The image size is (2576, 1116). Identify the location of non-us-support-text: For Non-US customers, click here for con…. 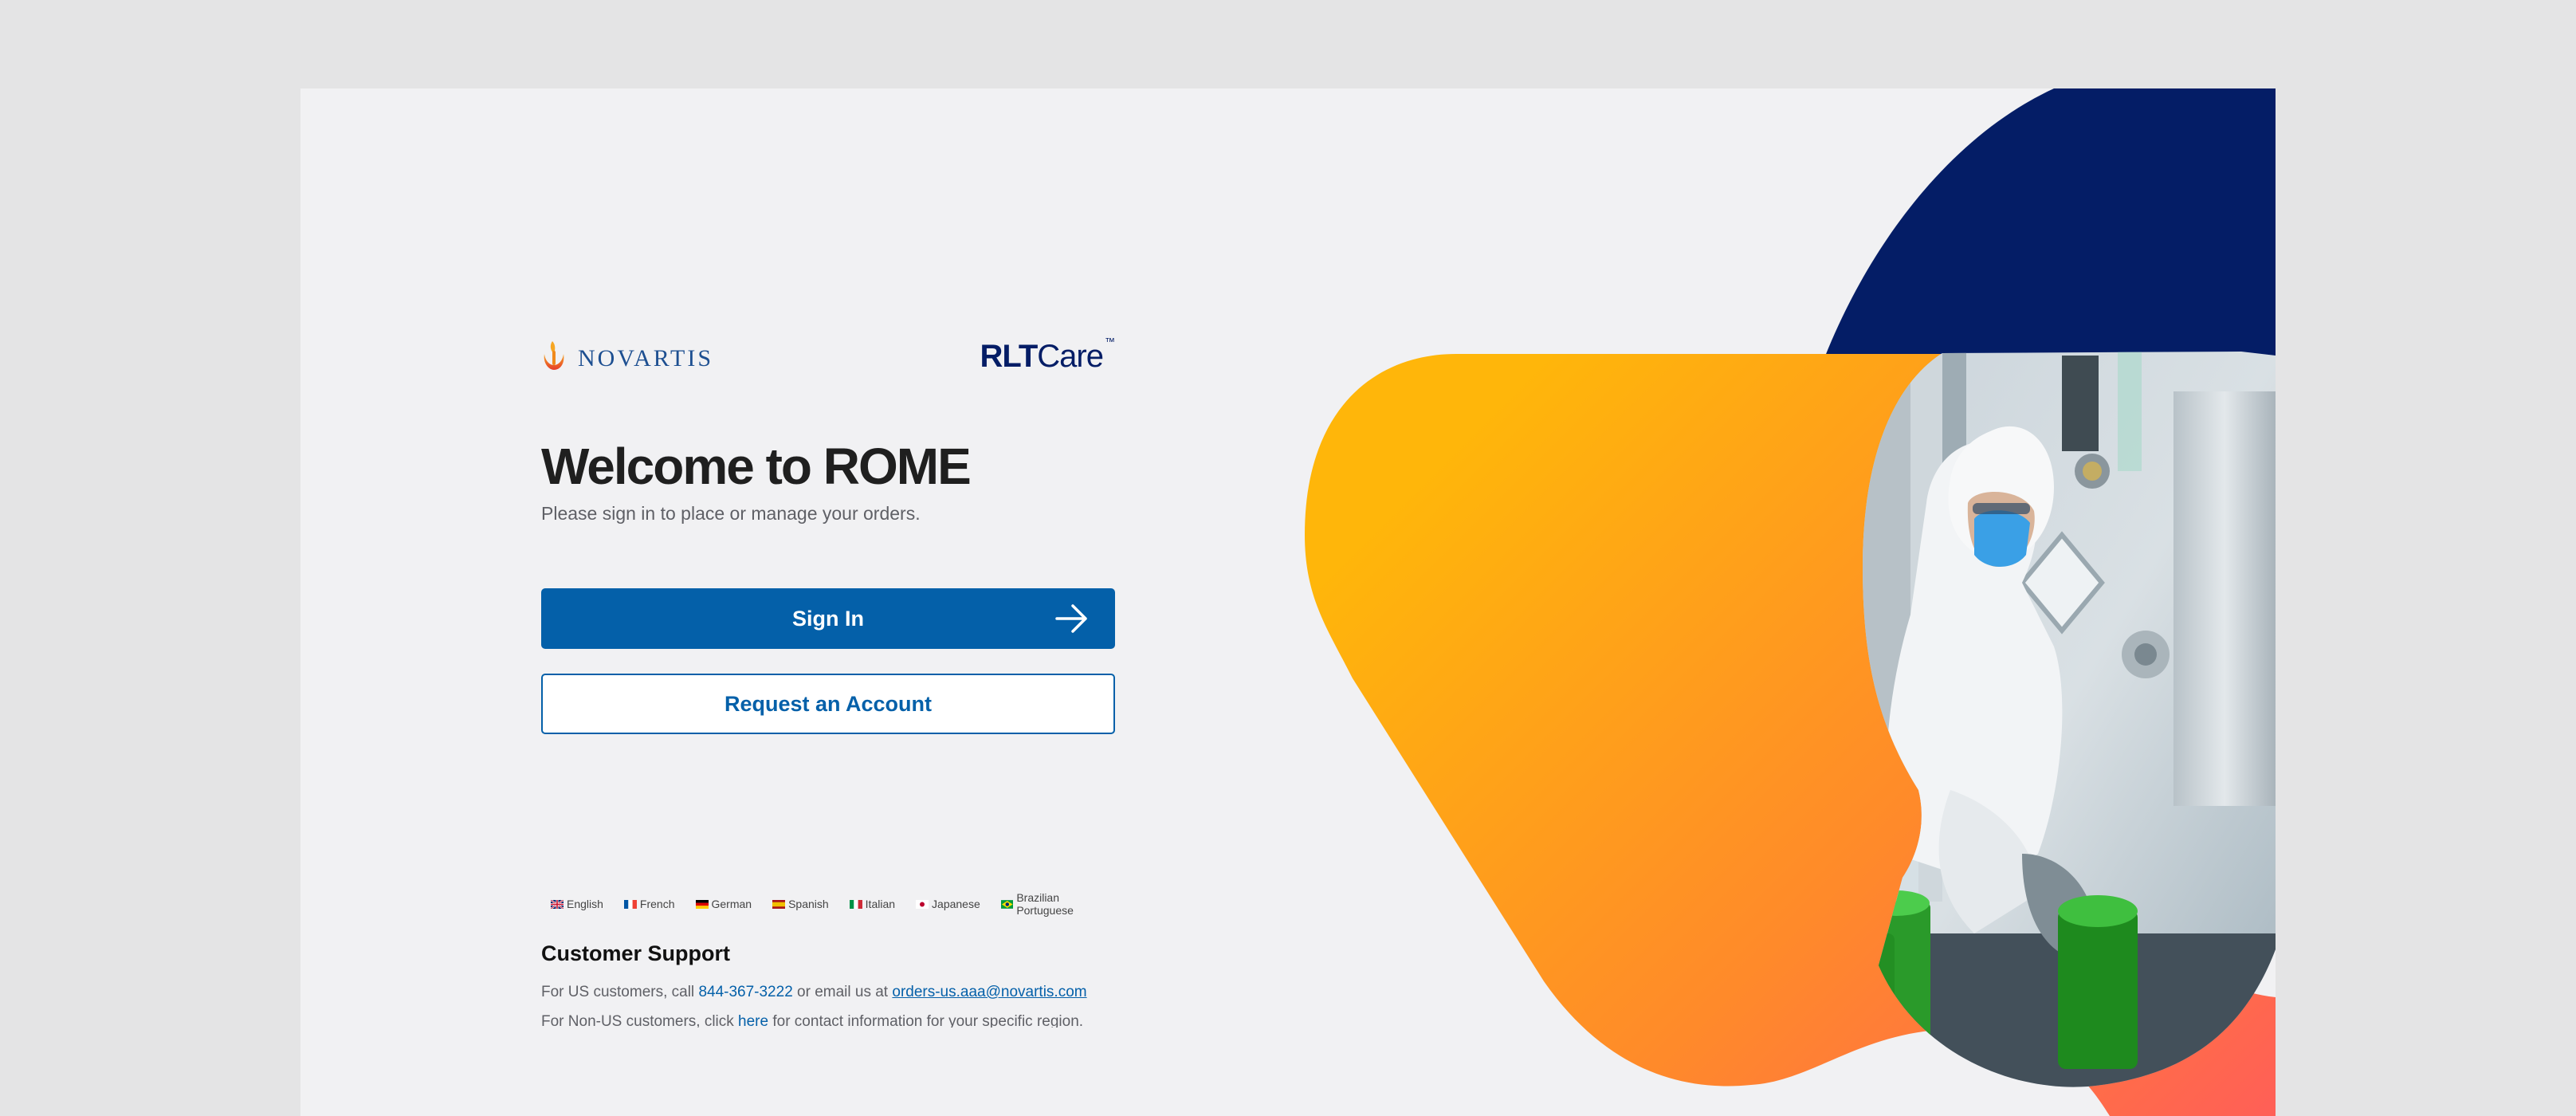
(812, 1021).